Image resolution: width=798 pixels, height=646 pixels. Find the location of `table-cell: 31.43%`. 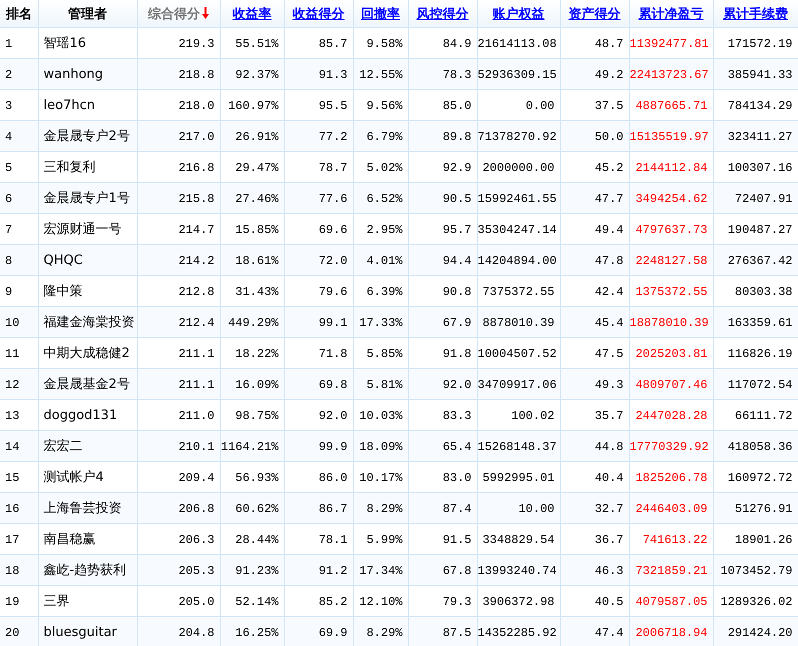

table-cell: 31.43% is located at coordinates (256, 291).